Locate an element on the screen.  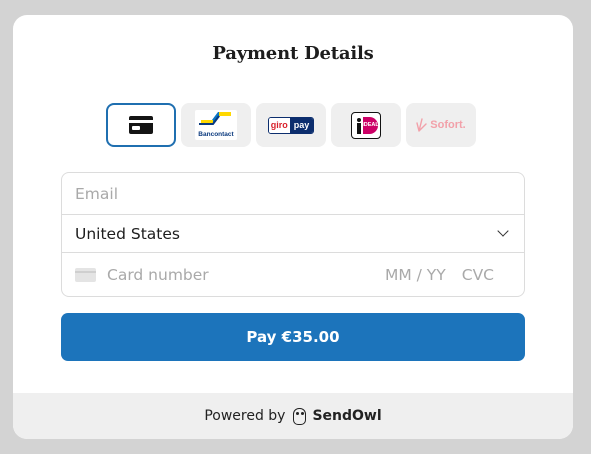
method-giropay-button: giro pay is located at coordinates (291, 125).